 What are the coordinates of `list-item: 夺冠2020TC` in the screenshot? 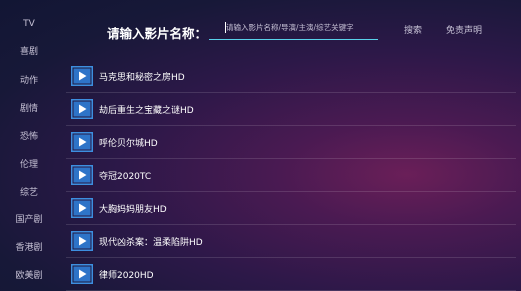 It's located at (291, 175).